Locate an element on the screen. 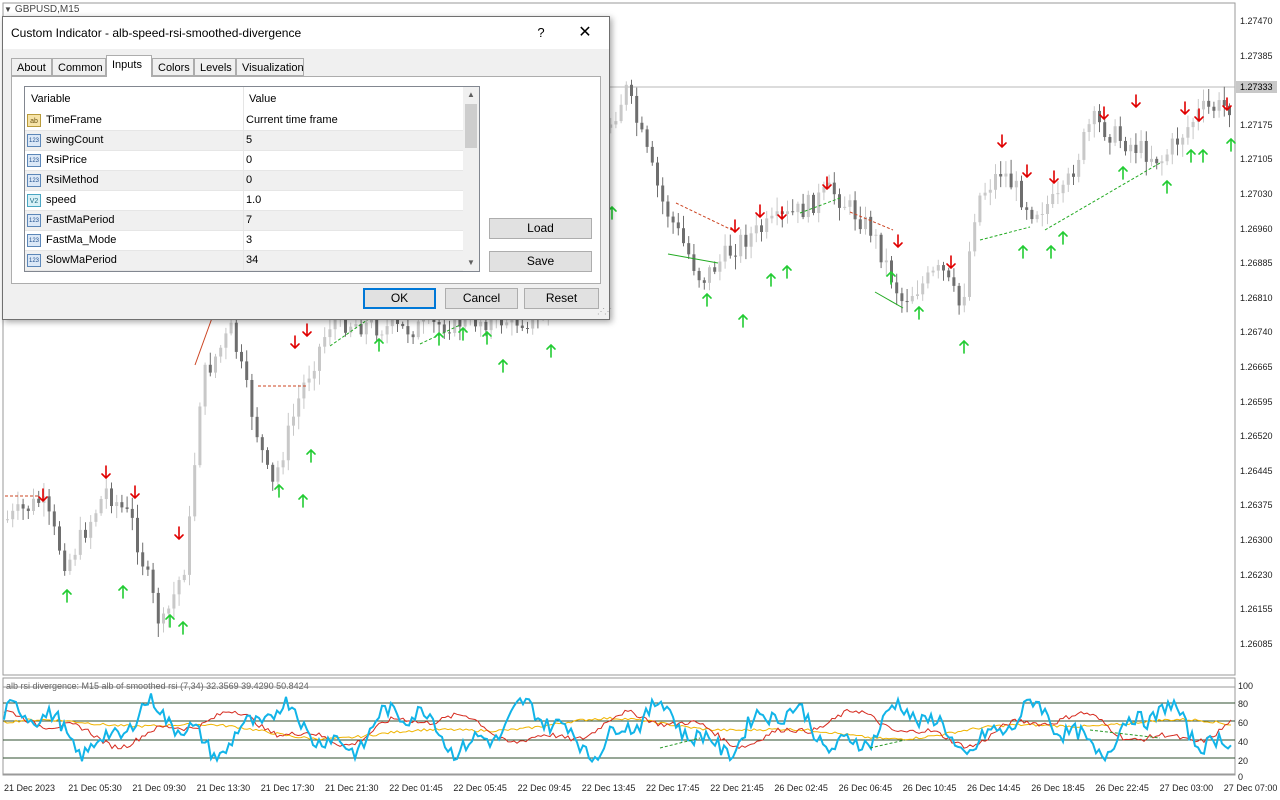 The image size is (1280, 800). column-value-header: Value is located at coordinates (262, 99).